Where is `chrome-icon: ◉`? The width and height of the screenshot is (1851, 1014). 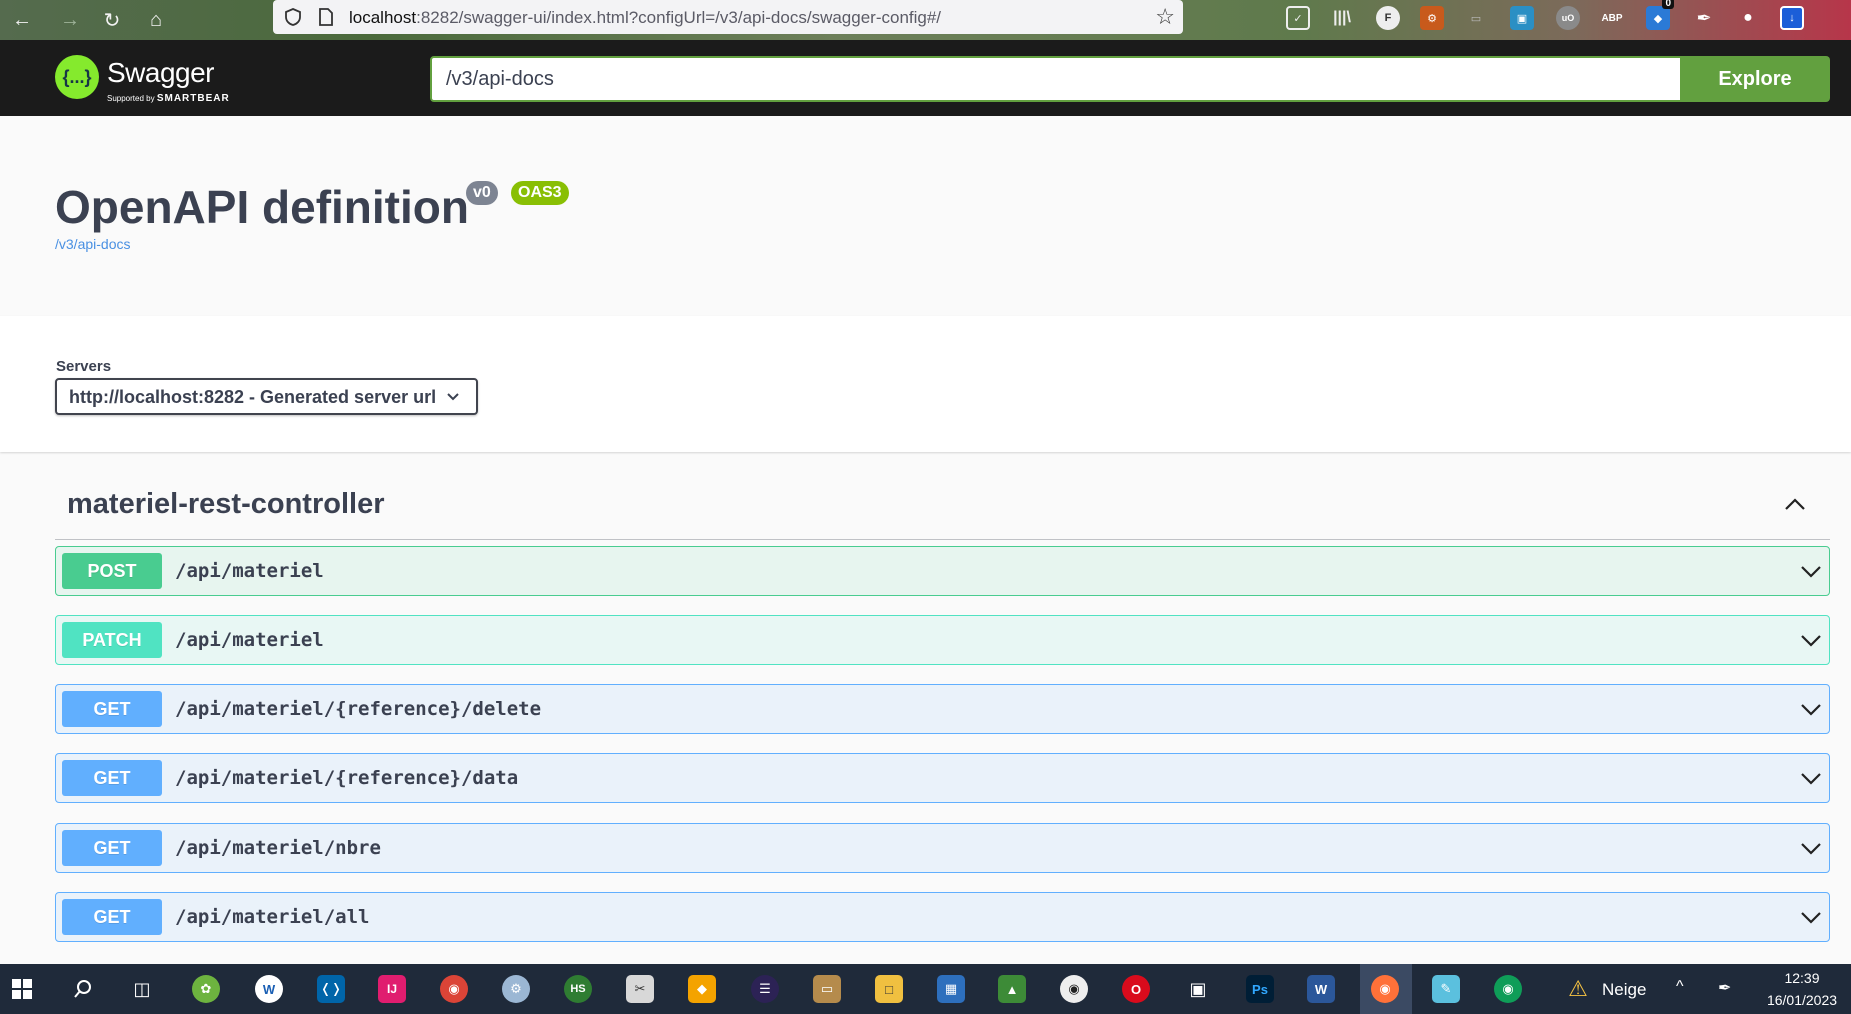 chrome-icon: ◉ is located at coordinates (454, 989).